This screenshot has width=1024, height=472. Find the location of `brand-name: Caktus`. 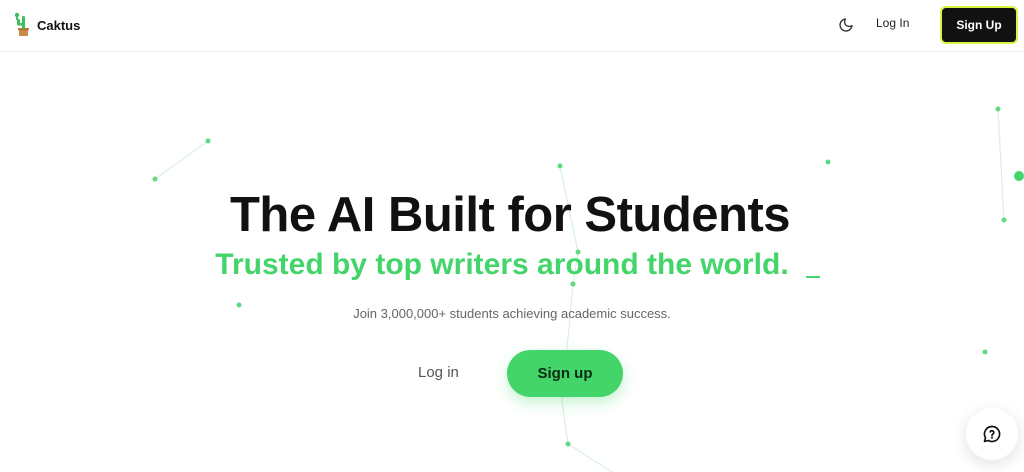

brand-name: Caktus is located at coordinates (59, 25).